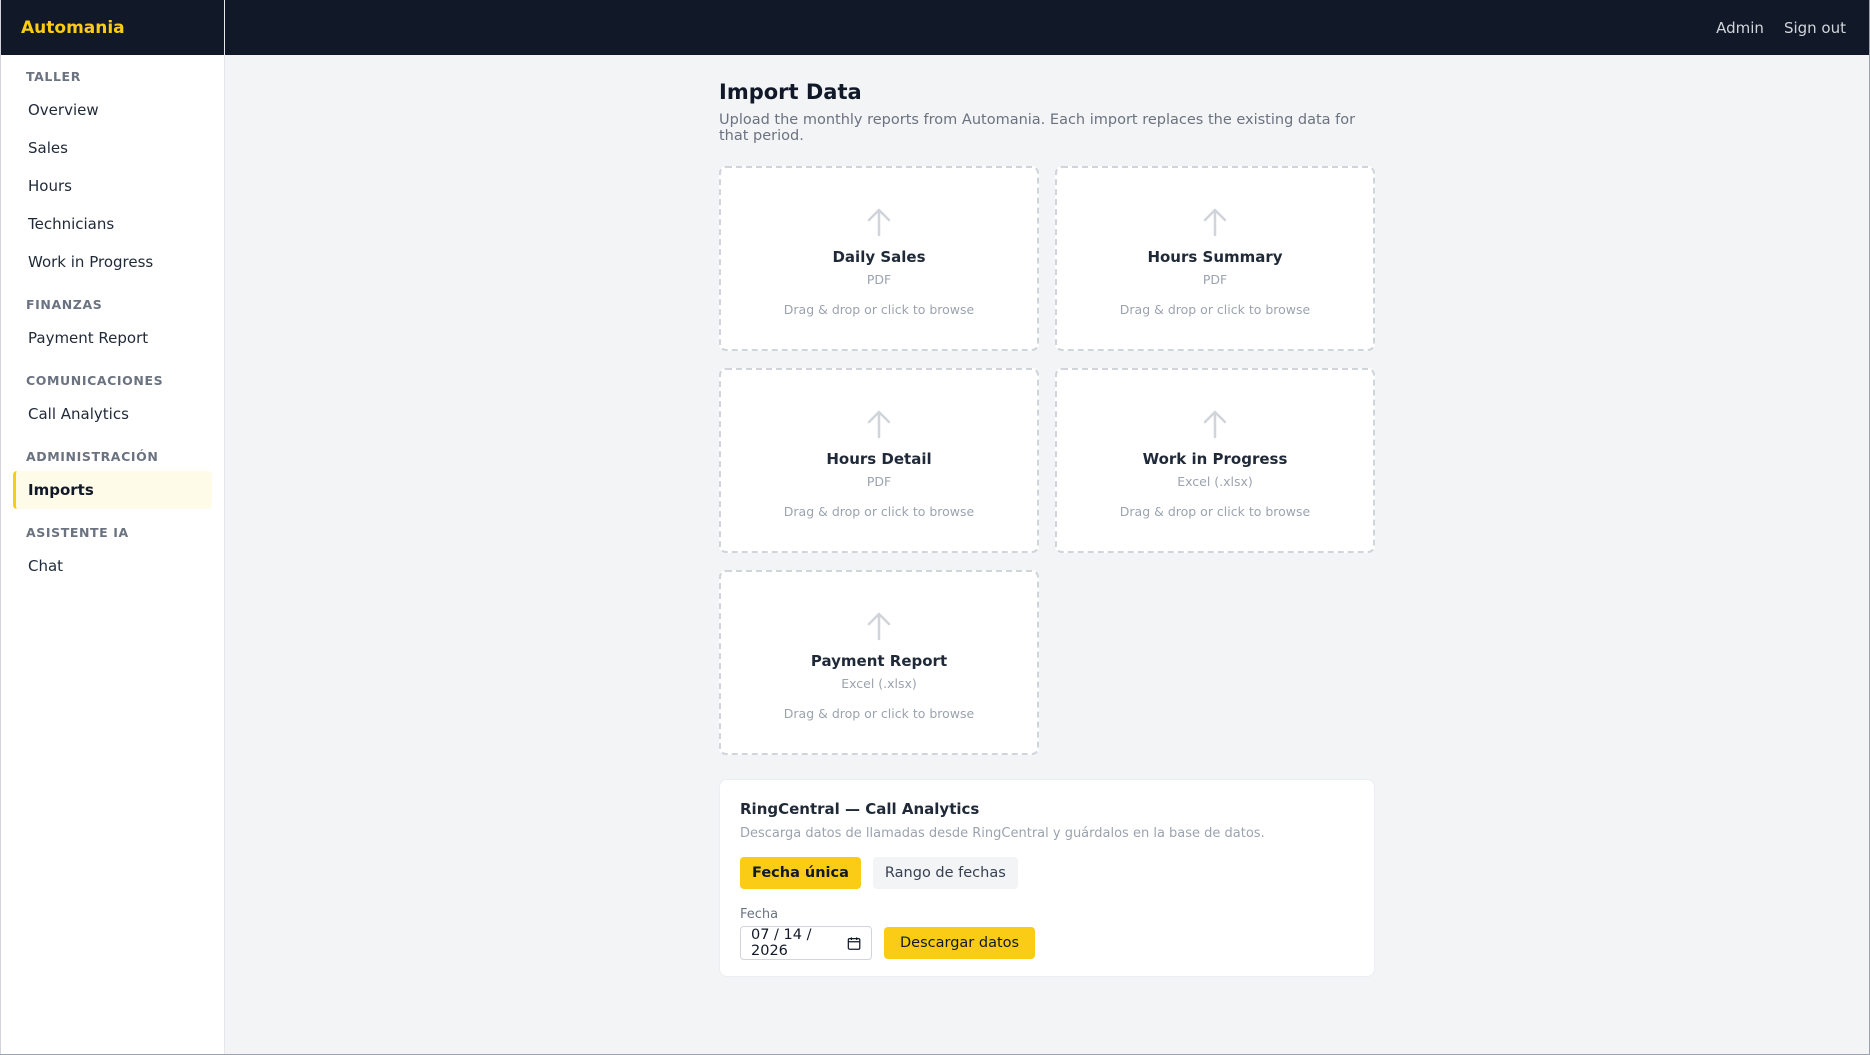 The image size is (1870, 1055). Describe the element at coordinates (800, 873) in the screenshot. I see `single-date-button: Fecha única` at that location.